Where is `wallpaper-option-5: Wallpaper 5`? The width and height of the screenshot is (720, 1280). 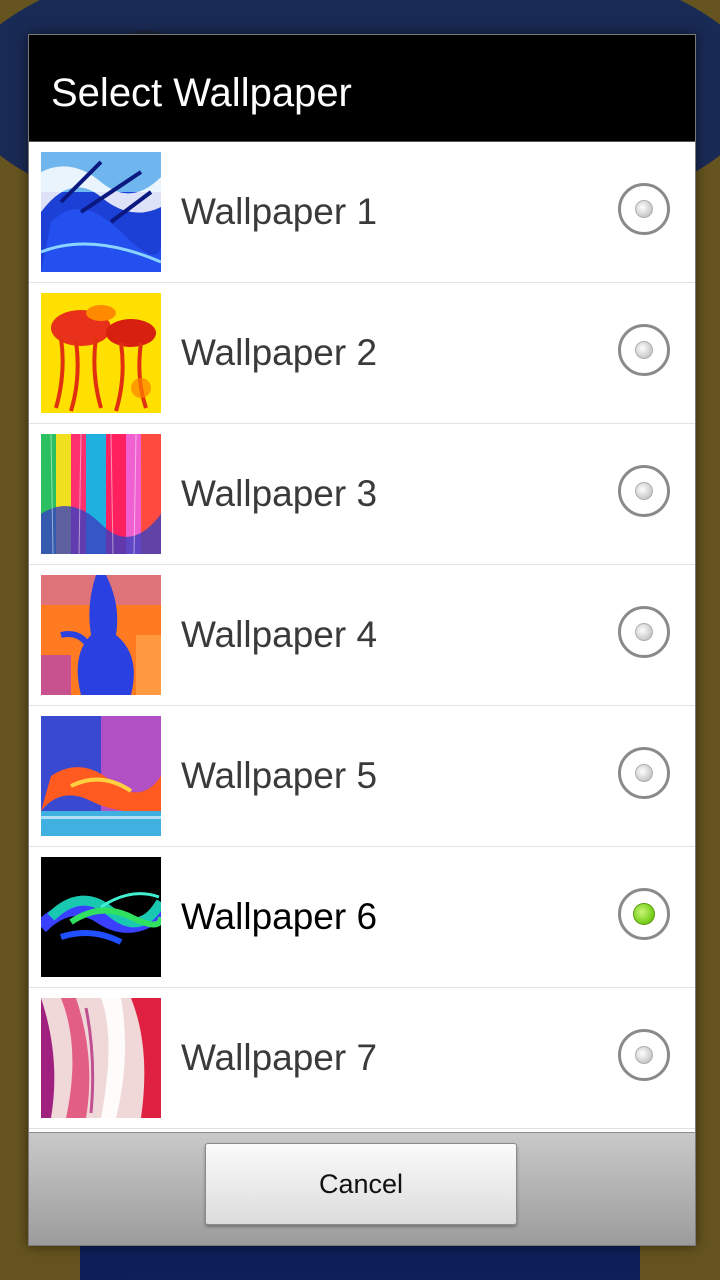
wallpaper-option-5: Wallpaper 5 is located at coordinates (362, 776).